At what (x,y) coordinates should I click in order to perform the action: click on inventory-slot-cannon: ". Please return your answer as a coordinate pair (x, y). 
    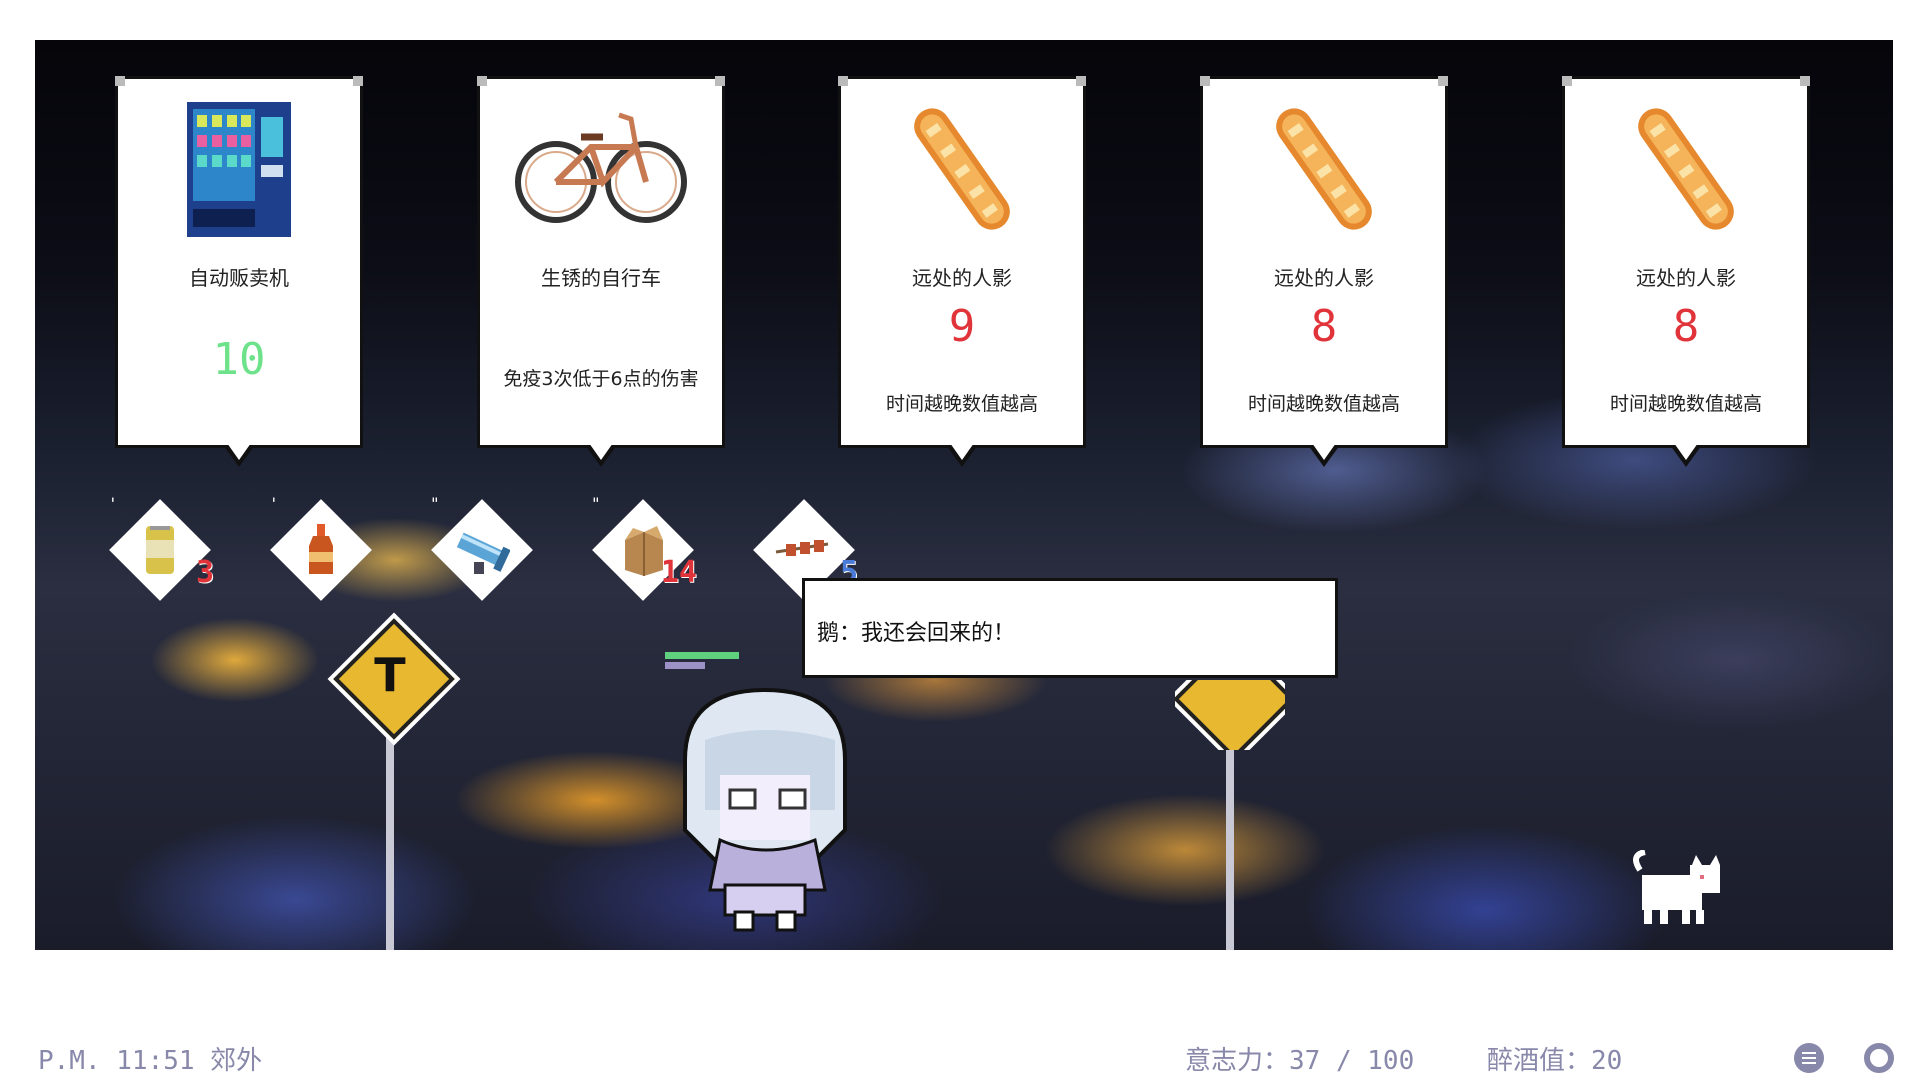
    Looking at the image, I should click on (481, 547).